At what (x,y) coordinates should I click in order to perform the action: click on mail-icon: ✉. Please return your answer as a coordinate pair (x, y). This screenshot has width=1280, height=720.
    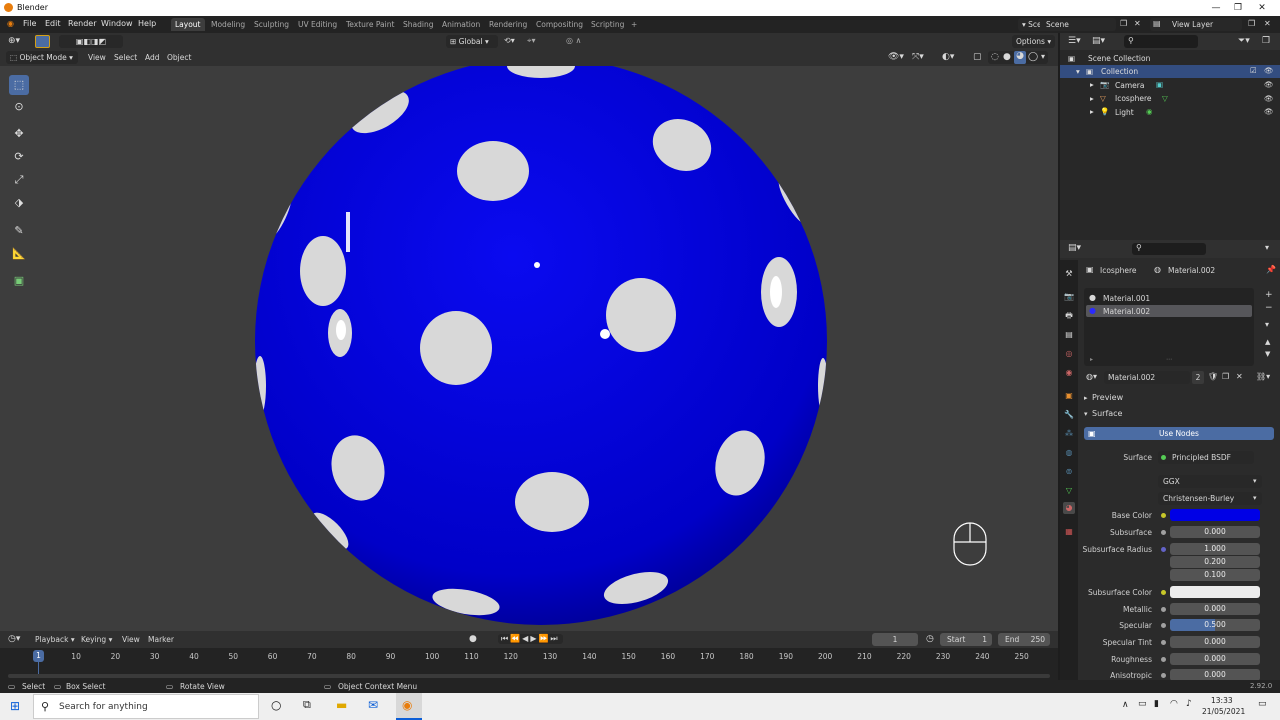
    Looking at the image, I should click on (373, 705).